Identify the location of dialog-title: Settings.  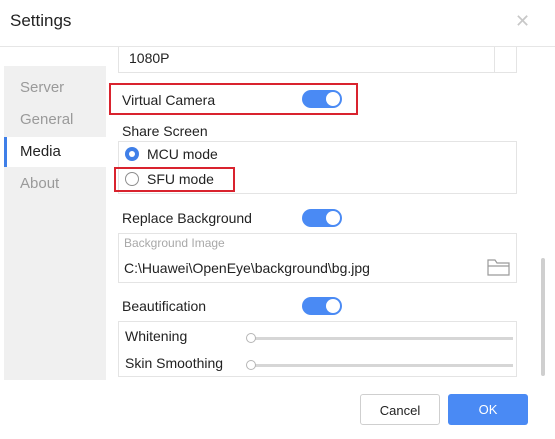
(41, 20).